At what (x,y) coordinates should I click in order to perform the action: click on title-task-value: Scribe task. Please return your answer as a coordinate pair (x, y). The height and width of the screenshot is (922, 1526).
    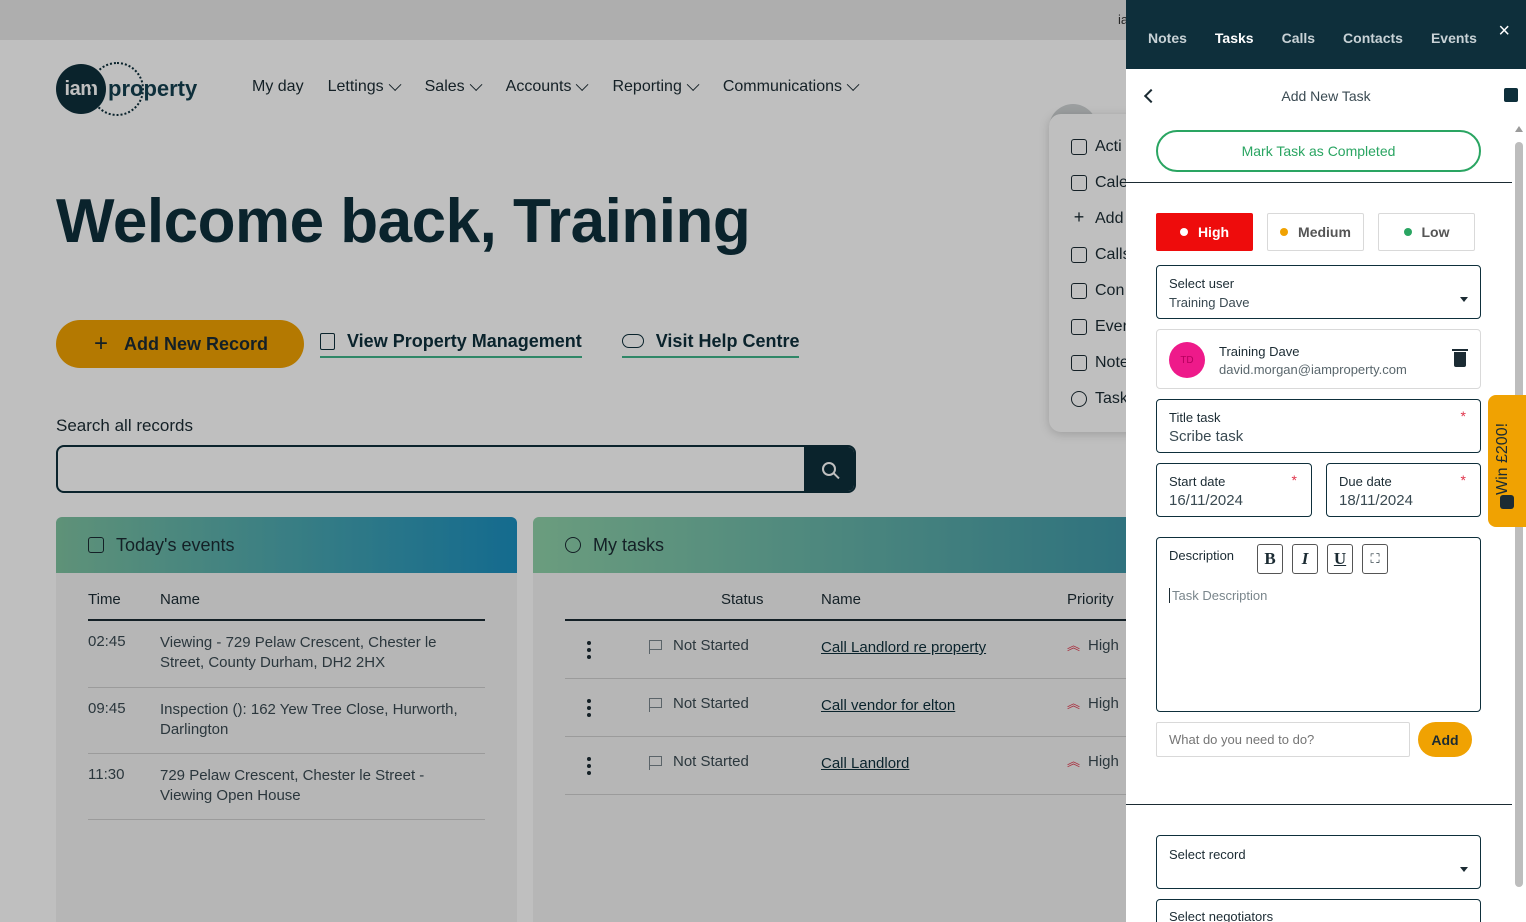
    Looking at the image, I should click on (1206, 436).